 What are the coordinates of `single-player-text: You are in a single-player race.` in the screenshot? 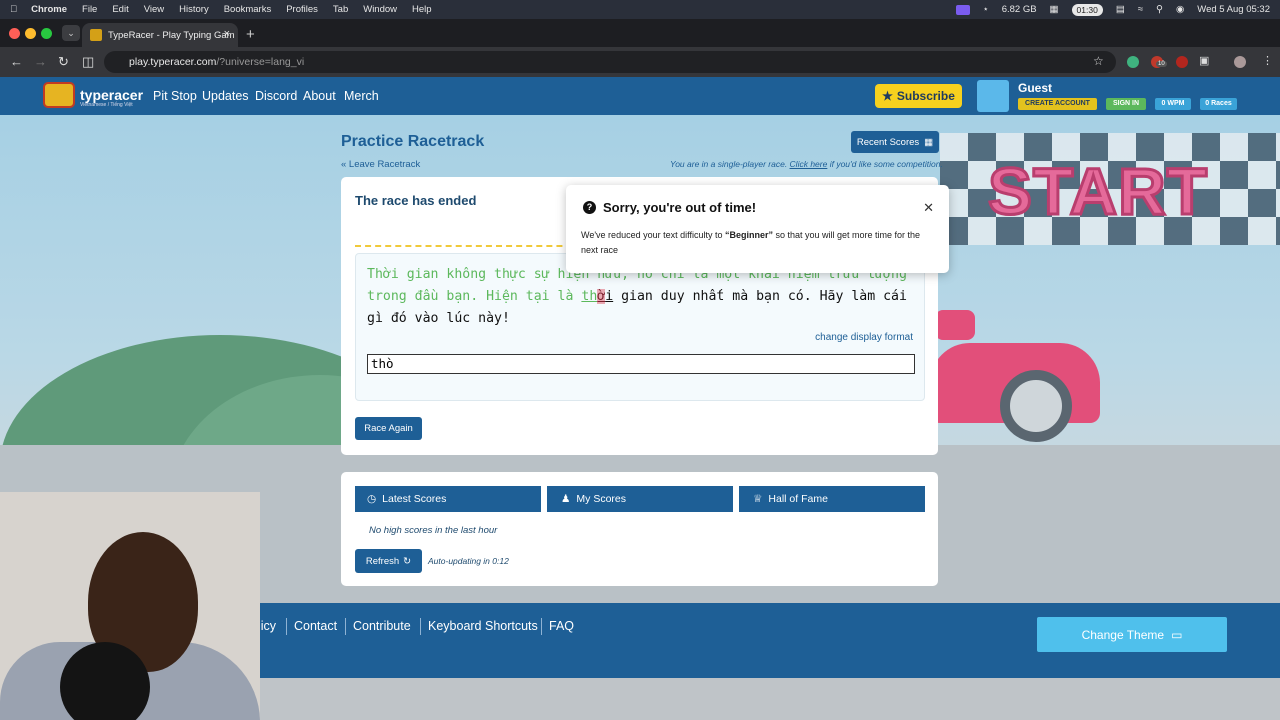 It's located at (730, 164).